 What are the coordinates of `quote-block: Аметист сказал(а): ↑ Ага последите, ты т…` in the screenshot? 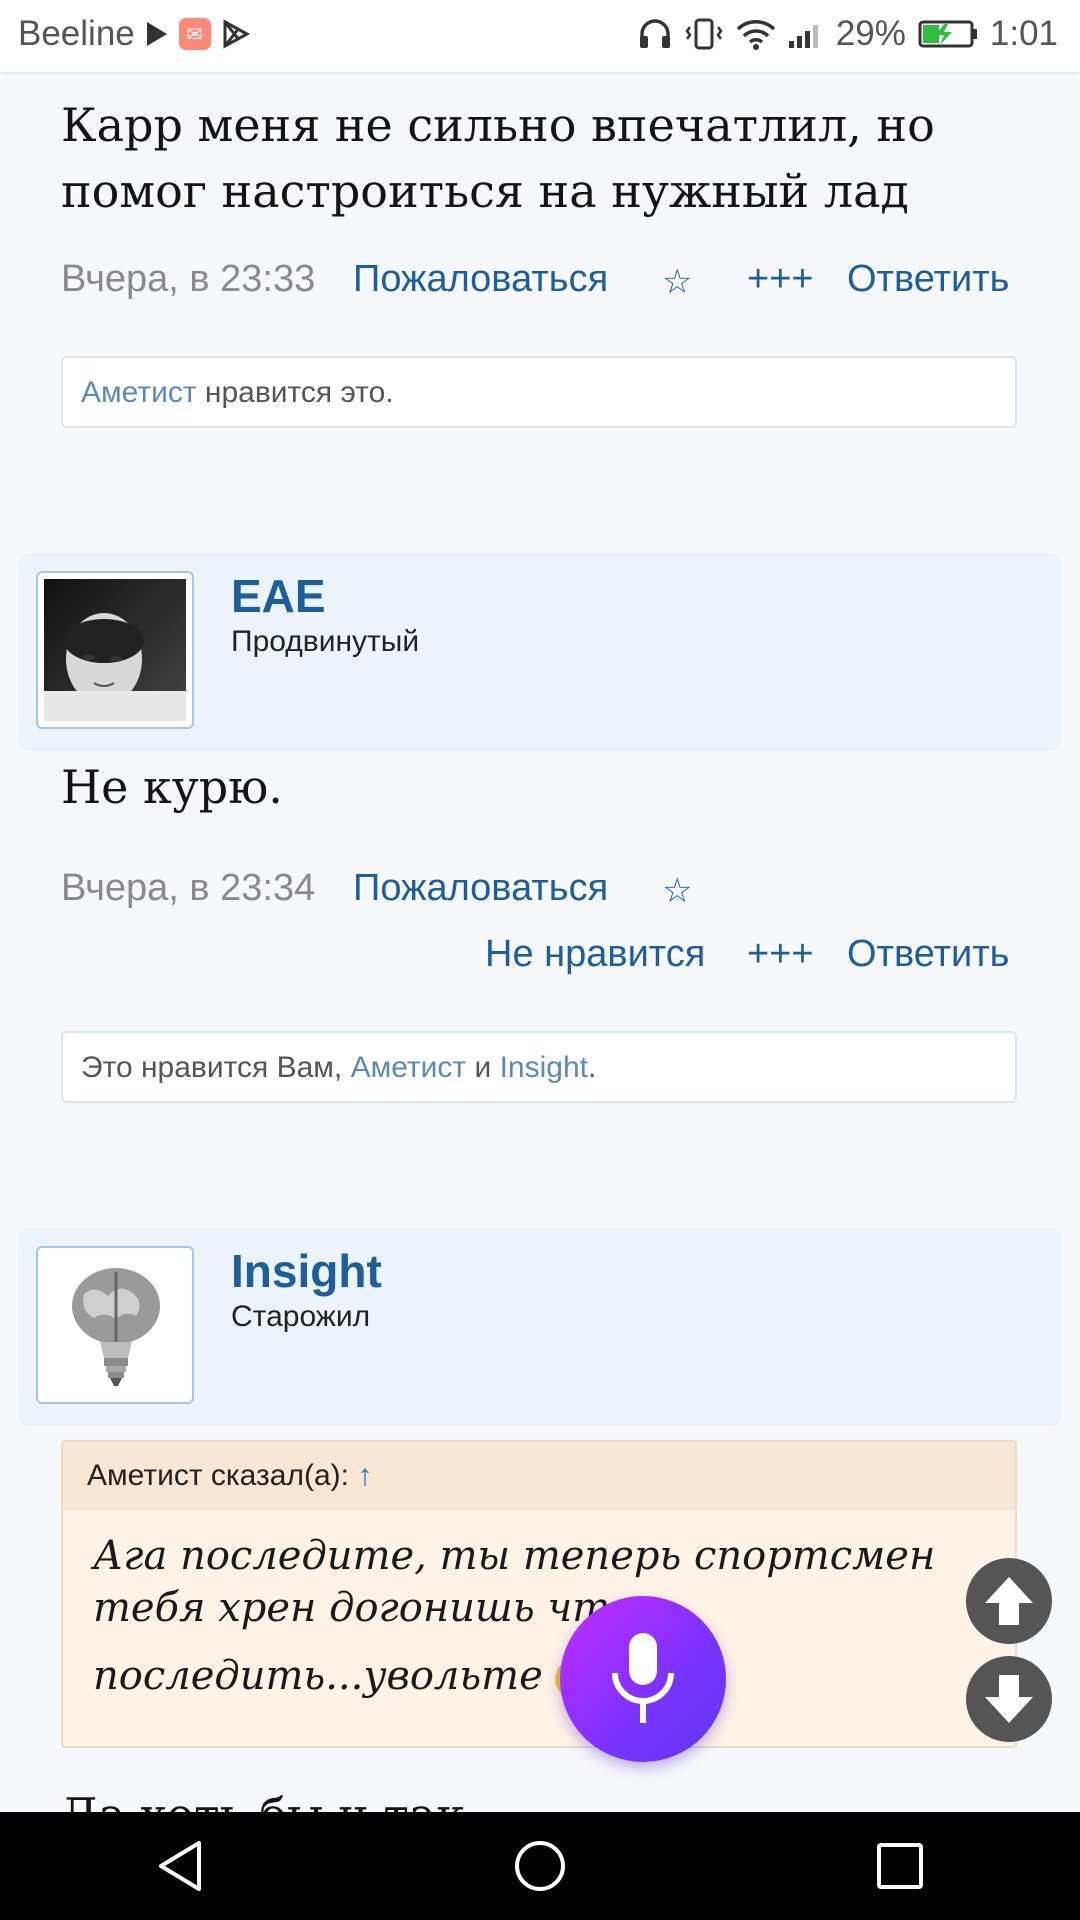 It's located at (539, 1594).